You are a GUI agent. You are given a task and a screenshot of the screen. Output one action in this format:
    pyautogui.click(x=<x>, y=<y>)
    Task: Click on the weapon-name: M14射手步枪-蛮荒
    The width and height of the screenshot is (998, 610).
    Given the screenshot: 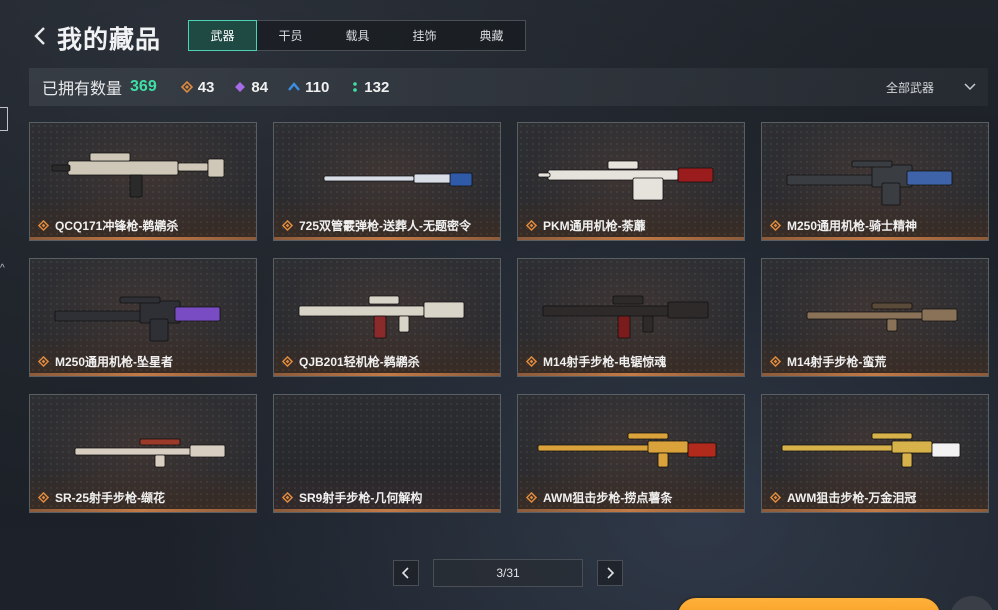 What is the action you would take?
    pyautogui.click(x=837, y=362)
    